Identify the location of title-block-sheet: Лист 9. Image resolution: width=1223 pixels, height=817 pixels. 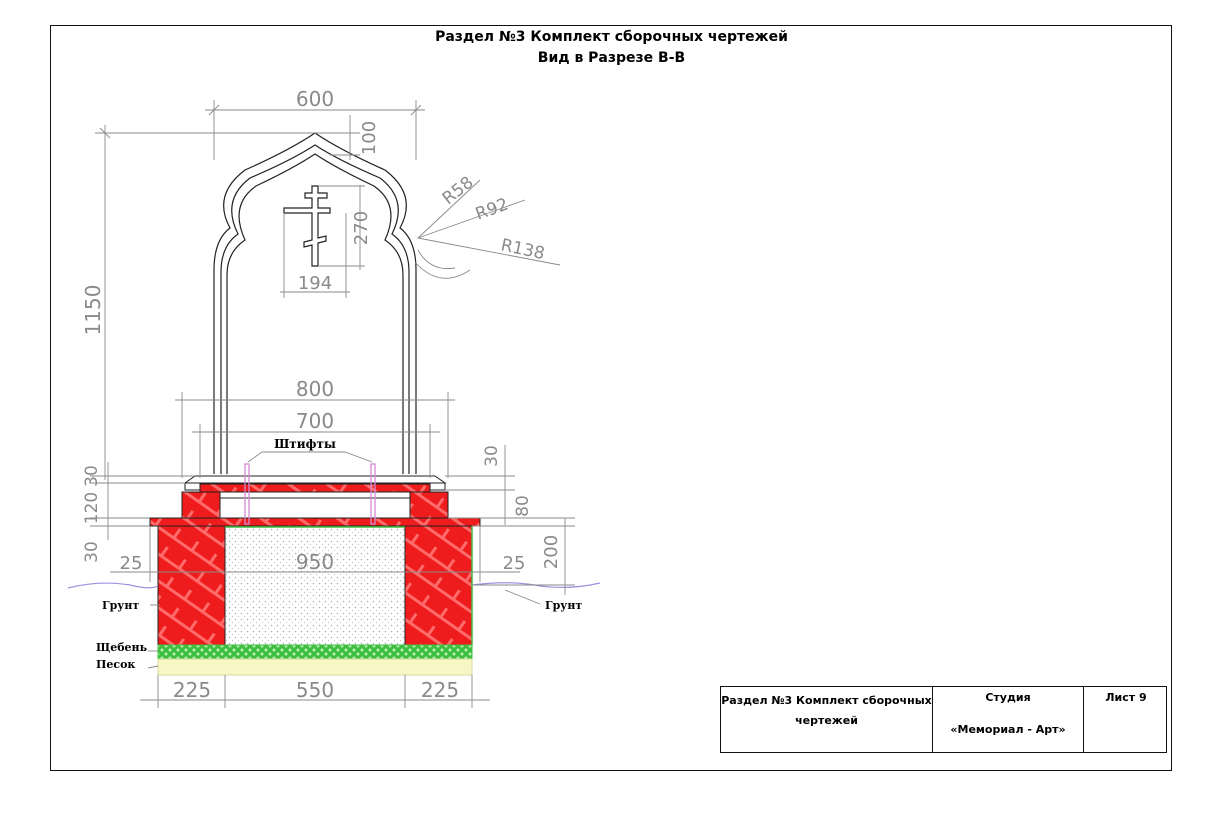
(1126, 697).